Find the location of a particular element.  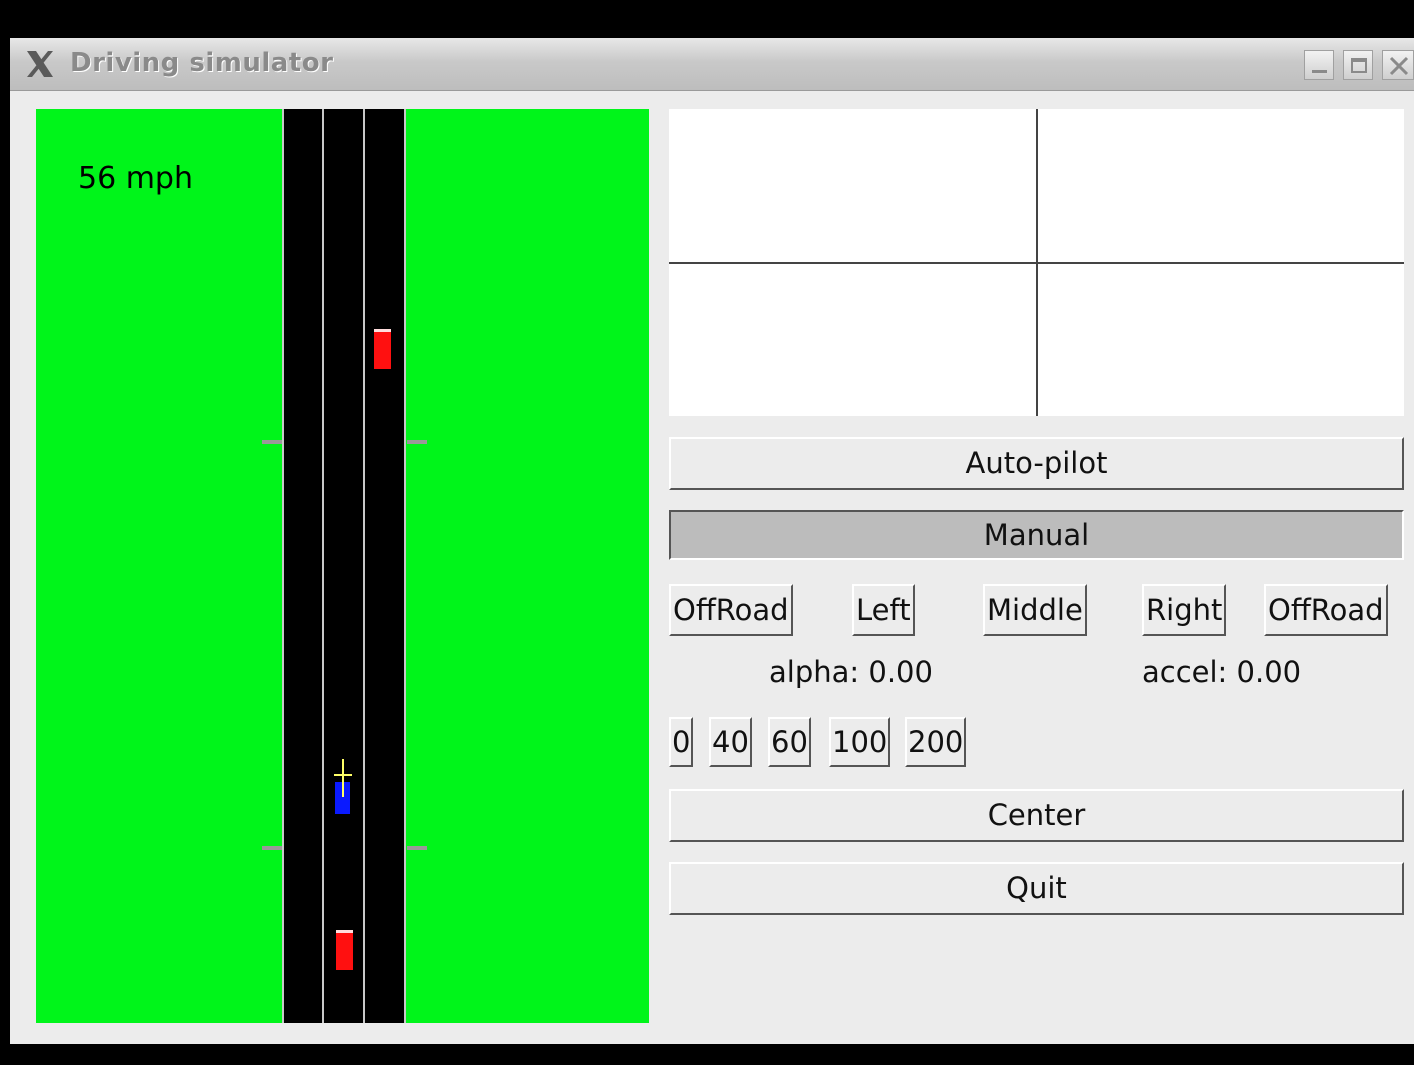

steering-plot is located at coordinates (1036, 262).